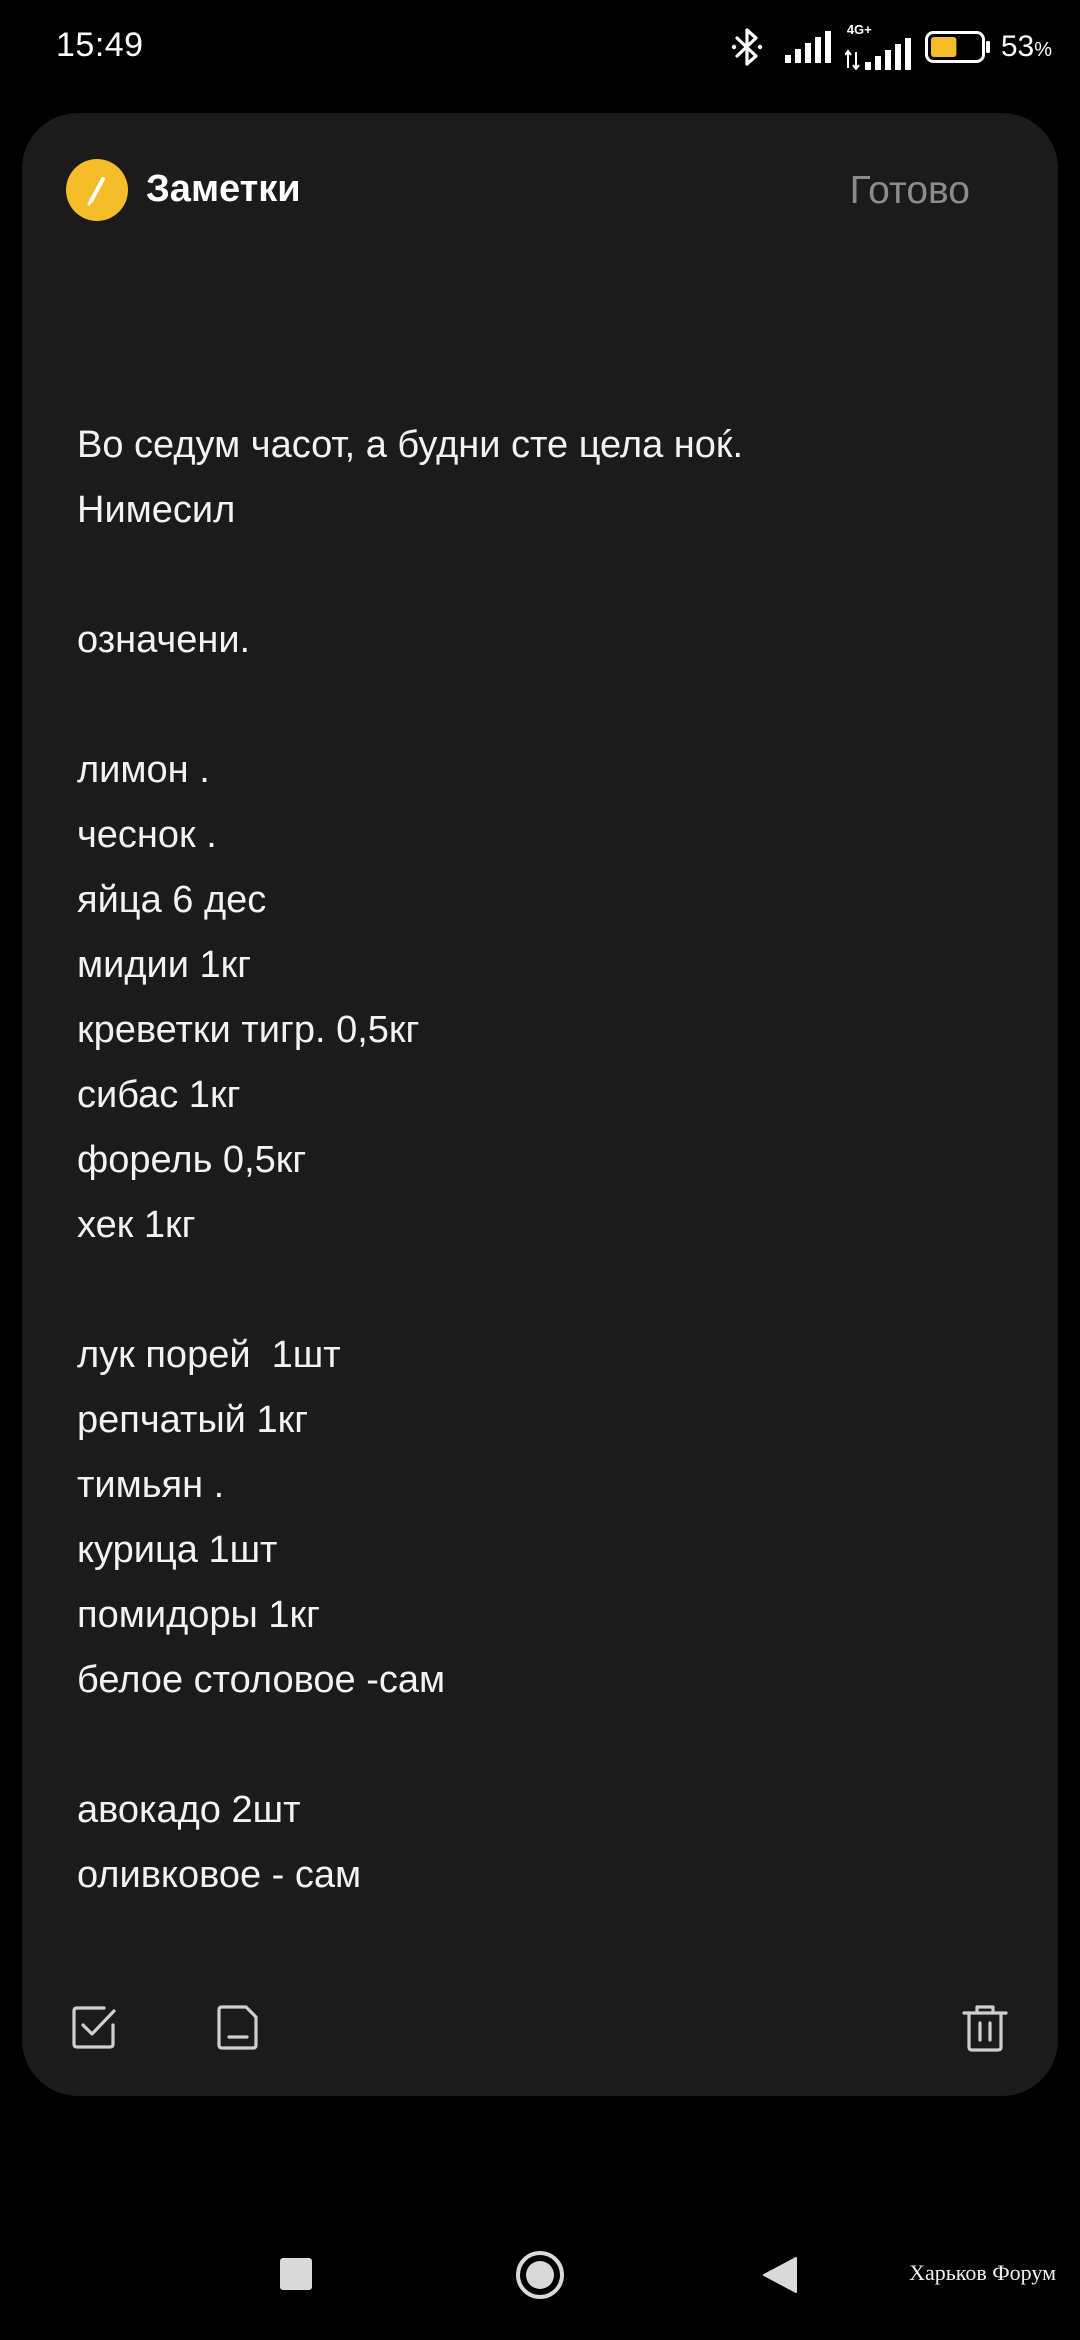  I want to click on note-format-icon, so click(238, 2027).